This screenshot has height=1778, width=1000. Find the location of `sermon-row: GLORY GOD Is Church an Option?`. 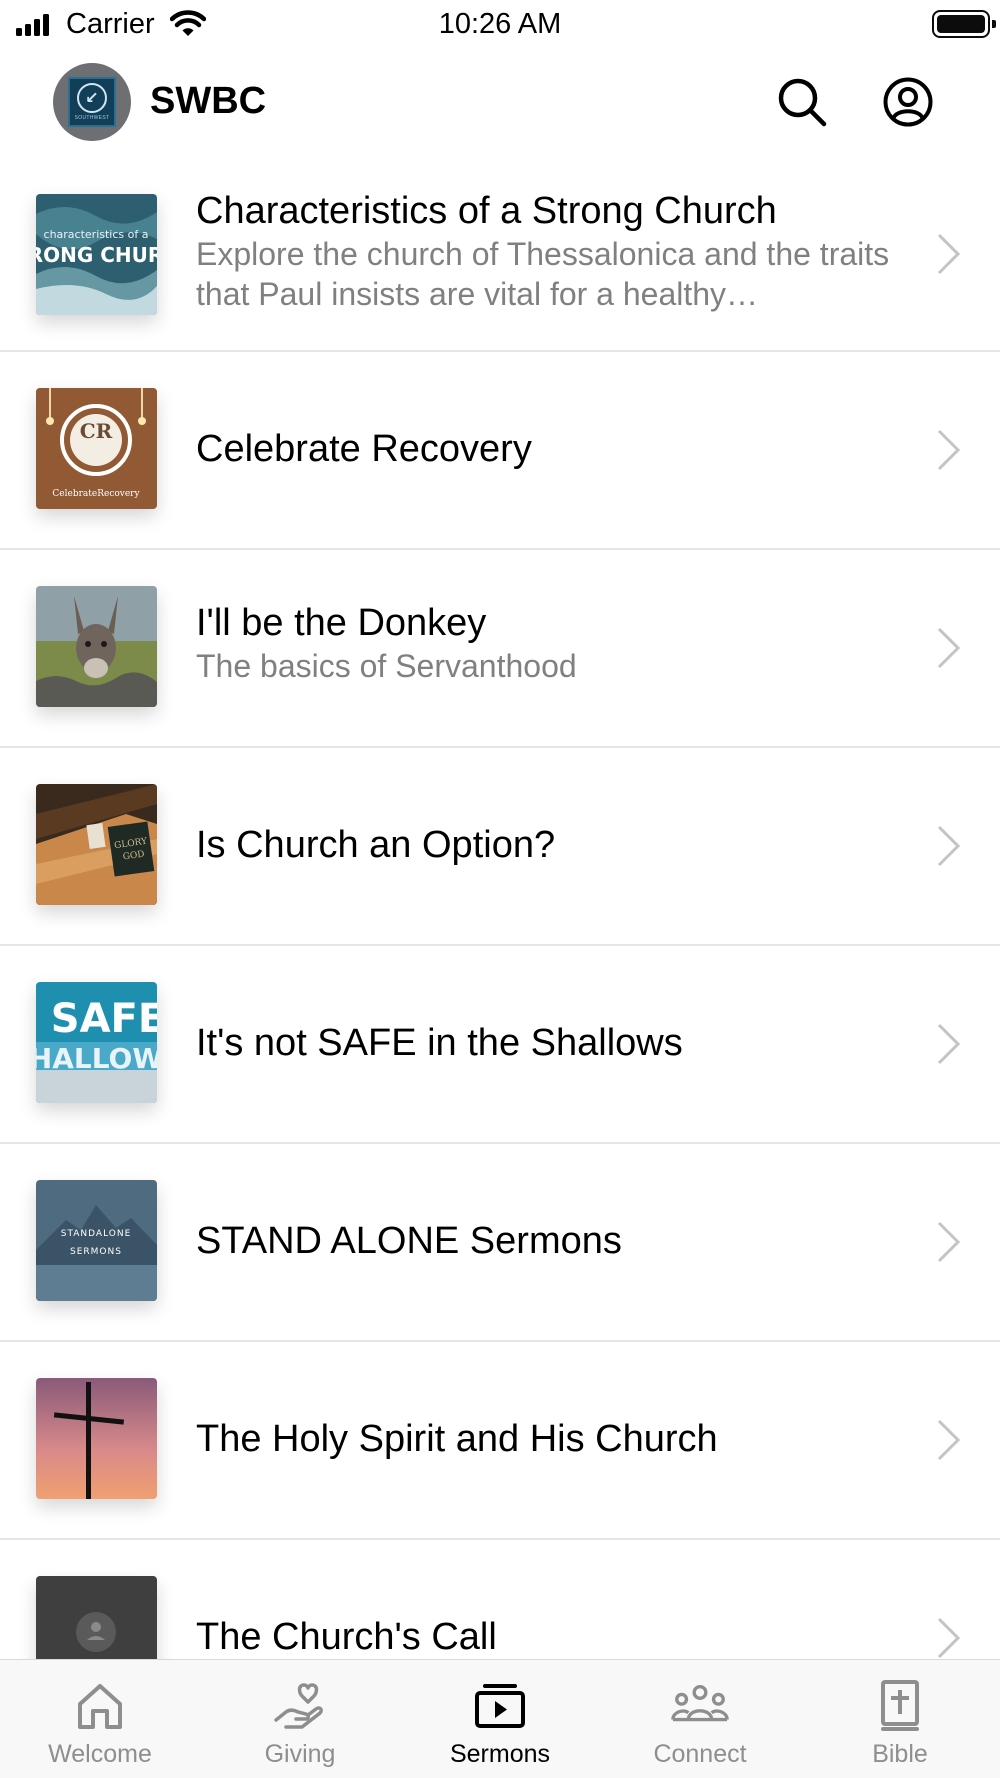

sermon-row: GLORY GOD Is Church an Option? is located at coordinates (500, 847).